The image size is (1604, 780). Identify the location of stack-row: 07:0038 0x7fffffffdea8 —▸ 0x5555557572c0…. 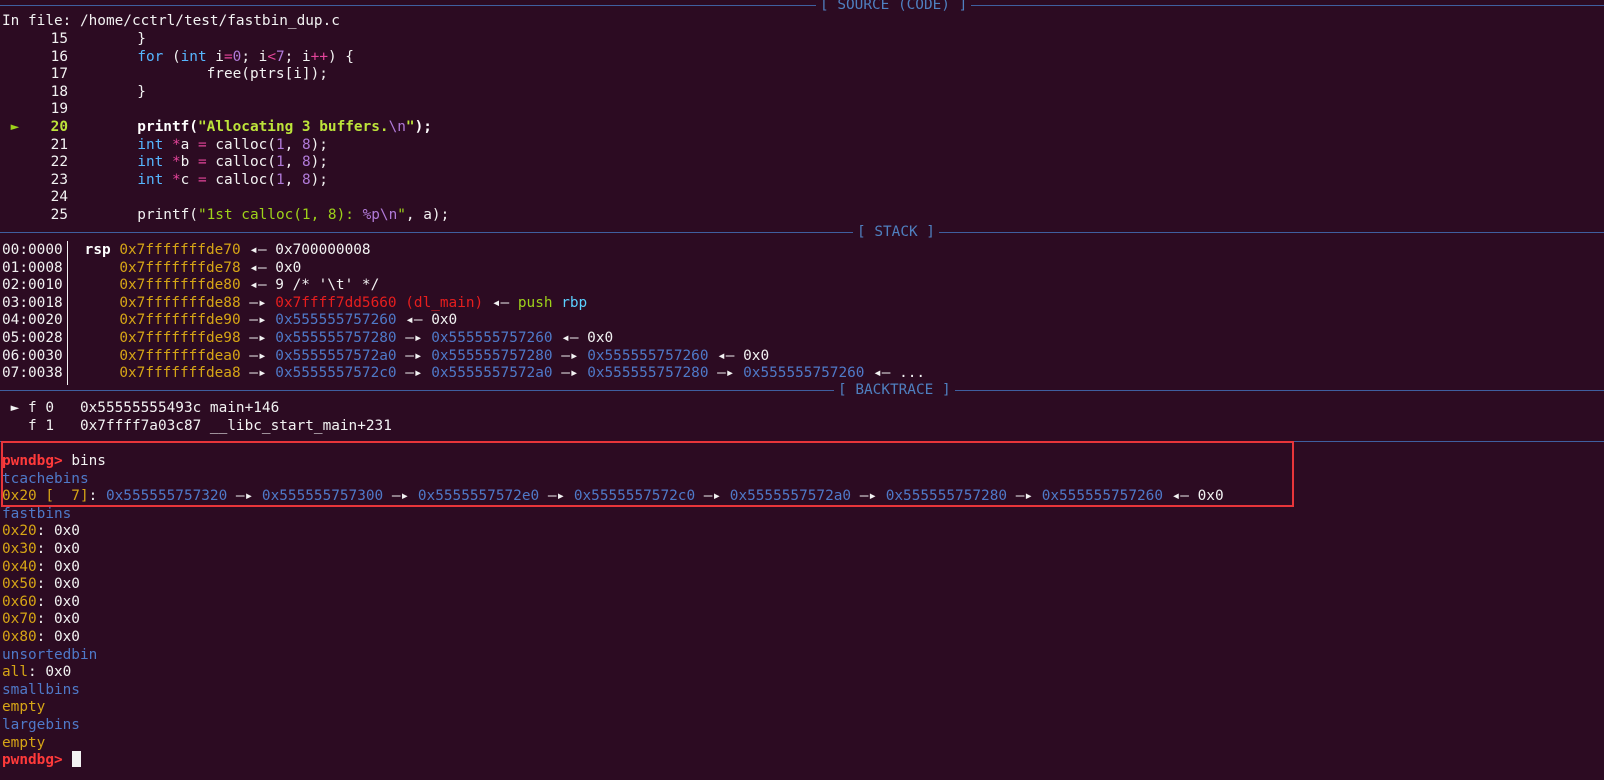
(463, 373).